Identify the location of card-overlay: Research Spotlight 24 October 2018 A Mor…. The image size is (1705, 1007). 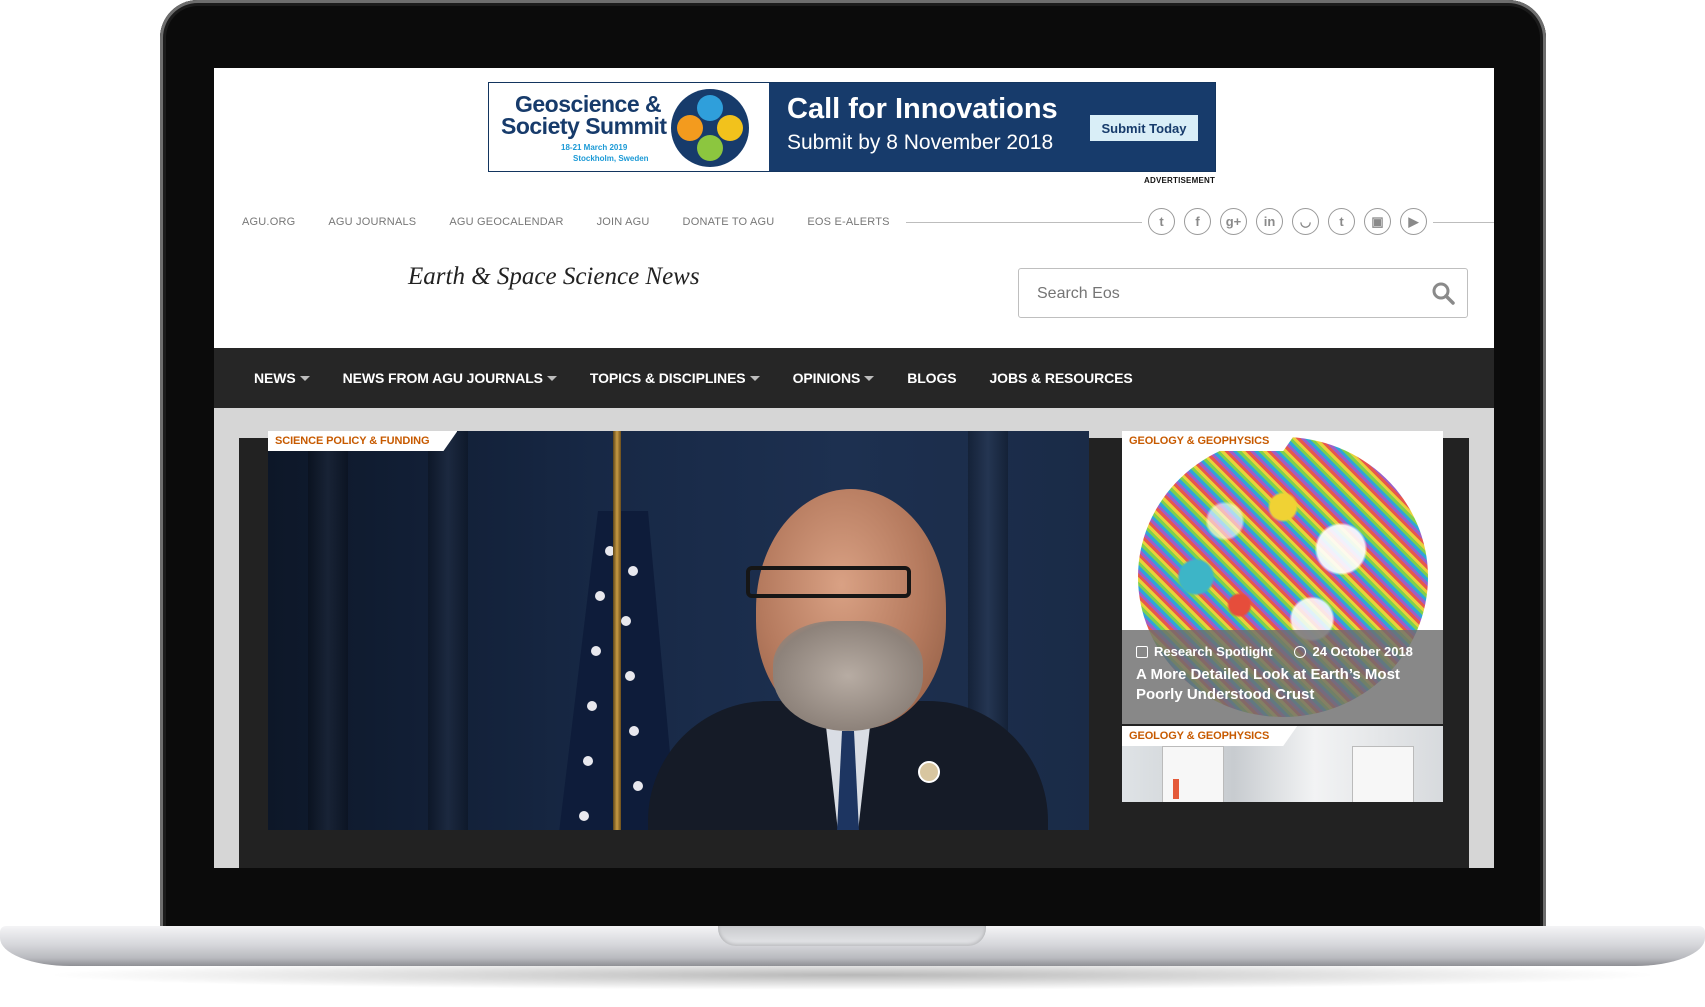
(1282, 677).